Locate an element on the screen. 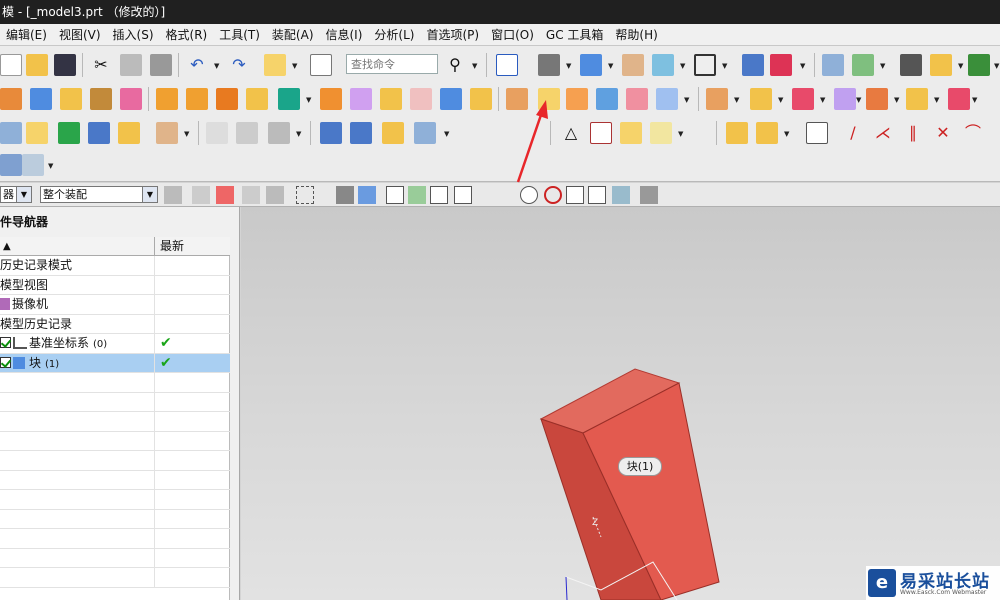 This screenshot has height=600, width=1000. draft-icon is located at coordinates (481, 99).